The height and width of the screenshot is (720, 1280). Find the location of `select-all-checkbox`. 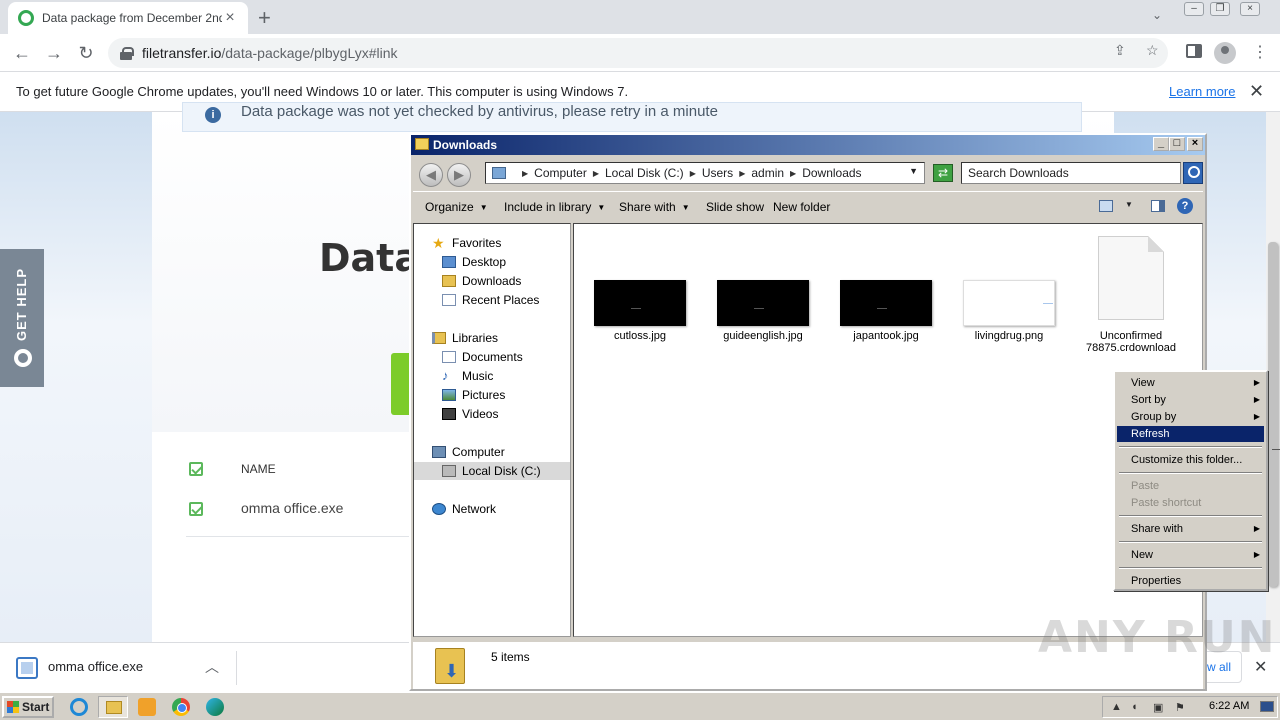

select-all-checkbox is located at coordinates (196, 469).